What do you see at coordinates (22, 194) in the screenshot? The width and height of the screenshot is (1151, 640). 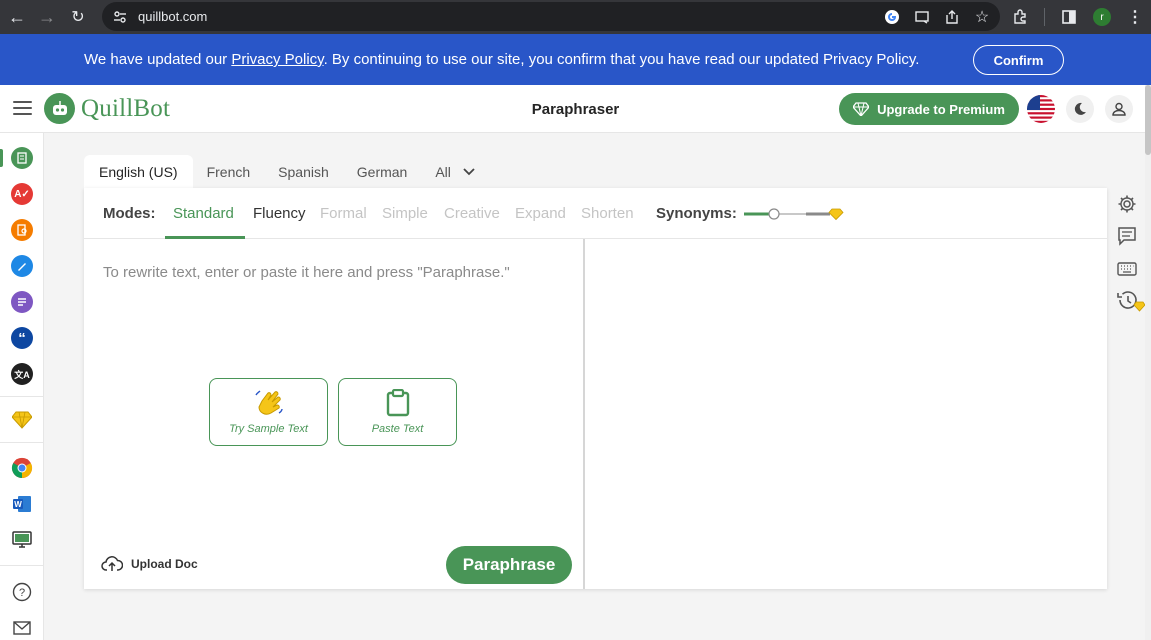 I see `grammar-checker-icon: A✓` at bounding box center [22, 194].